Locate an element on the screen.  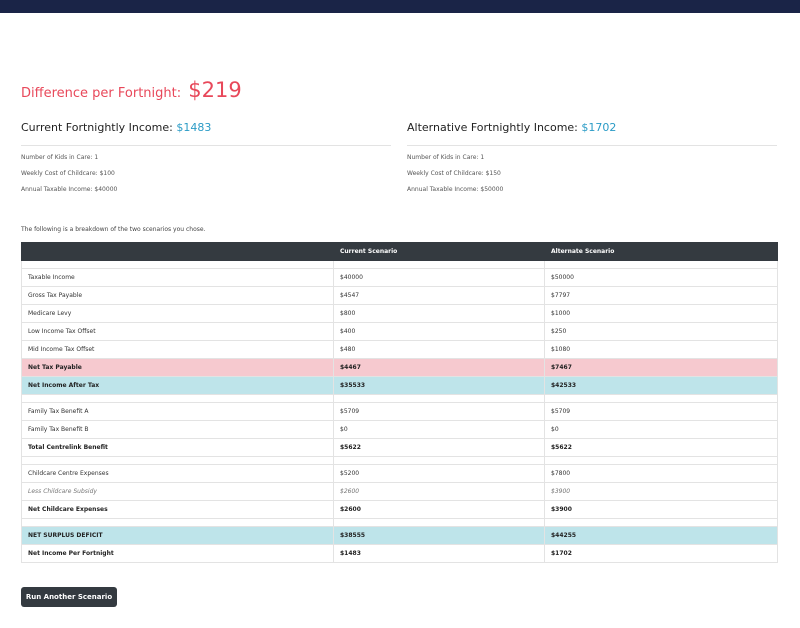
column-header-alternate: Alternate Scenario is located at coordinates (661, 251).